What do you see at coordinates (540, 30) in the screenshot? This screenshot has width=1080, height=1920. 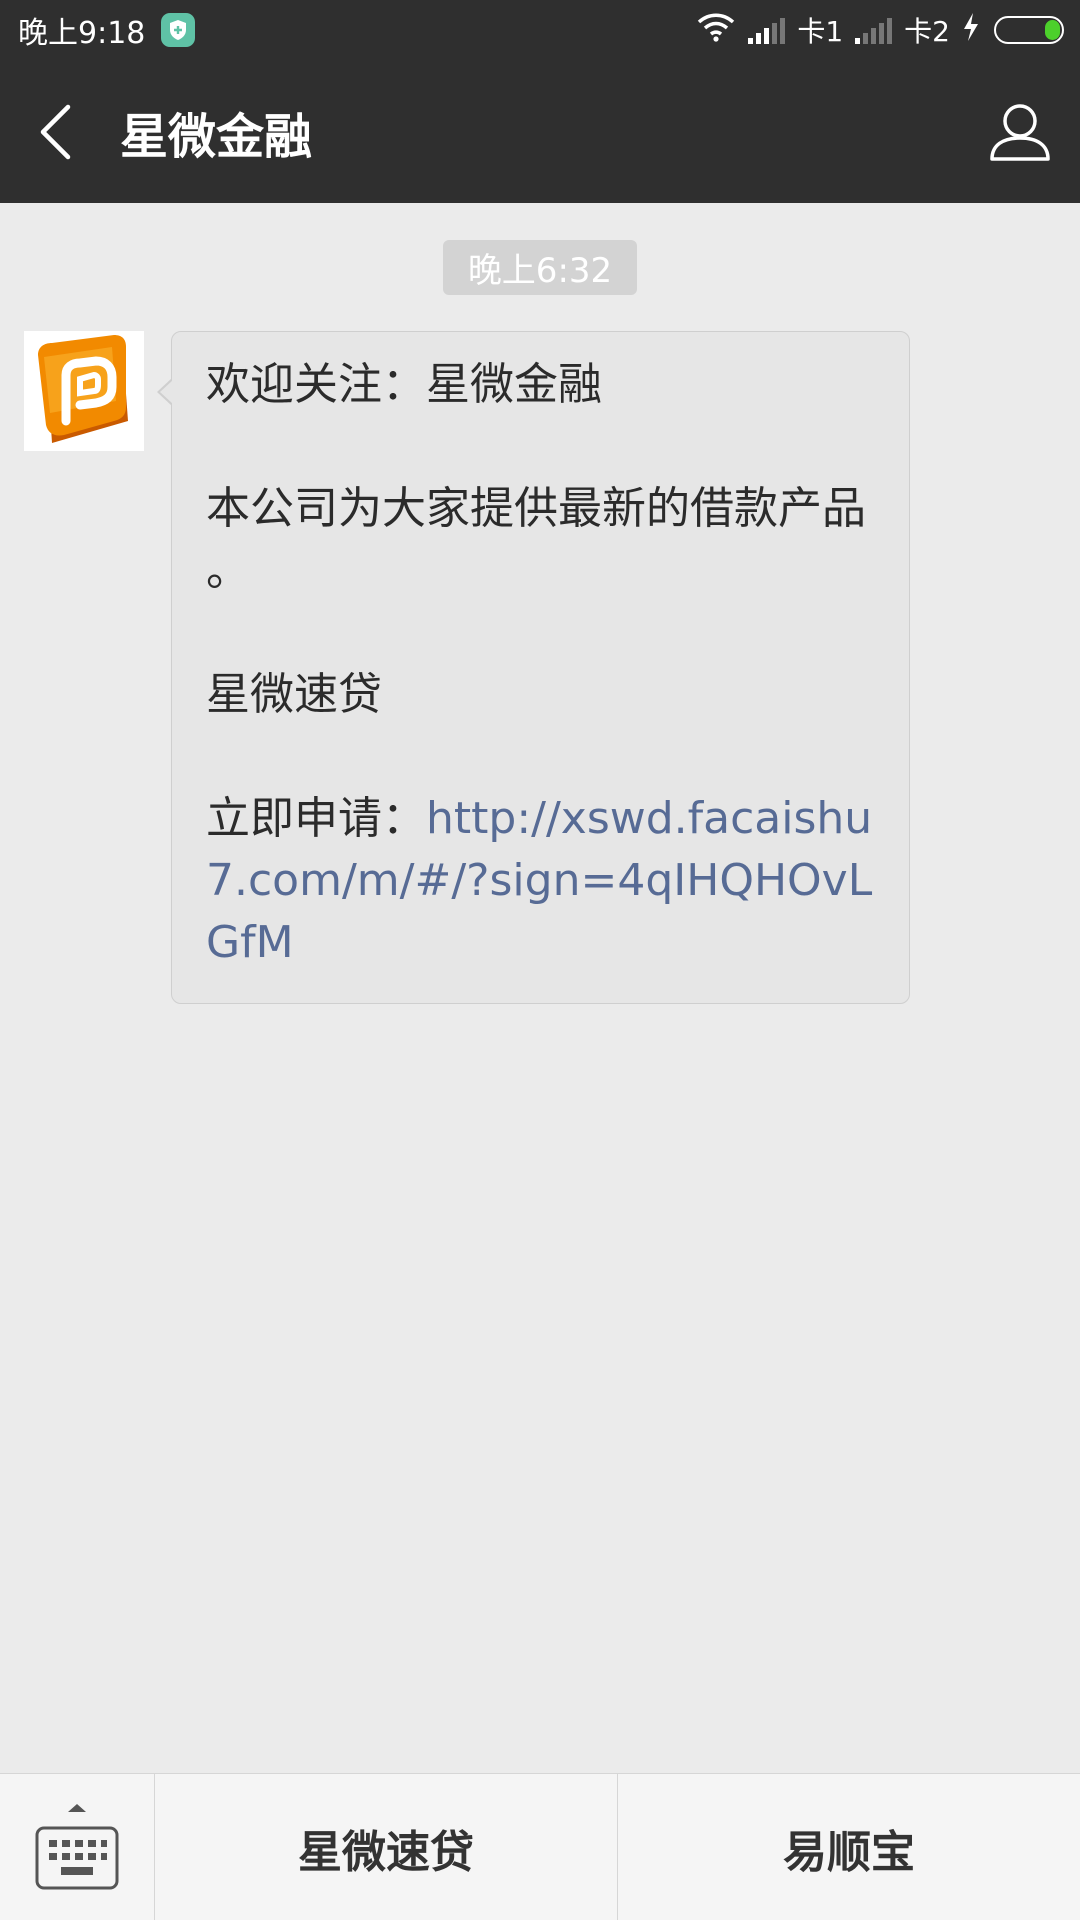 I see `status-bar: 晚上9:18 卡1 卡2` at bounding box center [540, 30].